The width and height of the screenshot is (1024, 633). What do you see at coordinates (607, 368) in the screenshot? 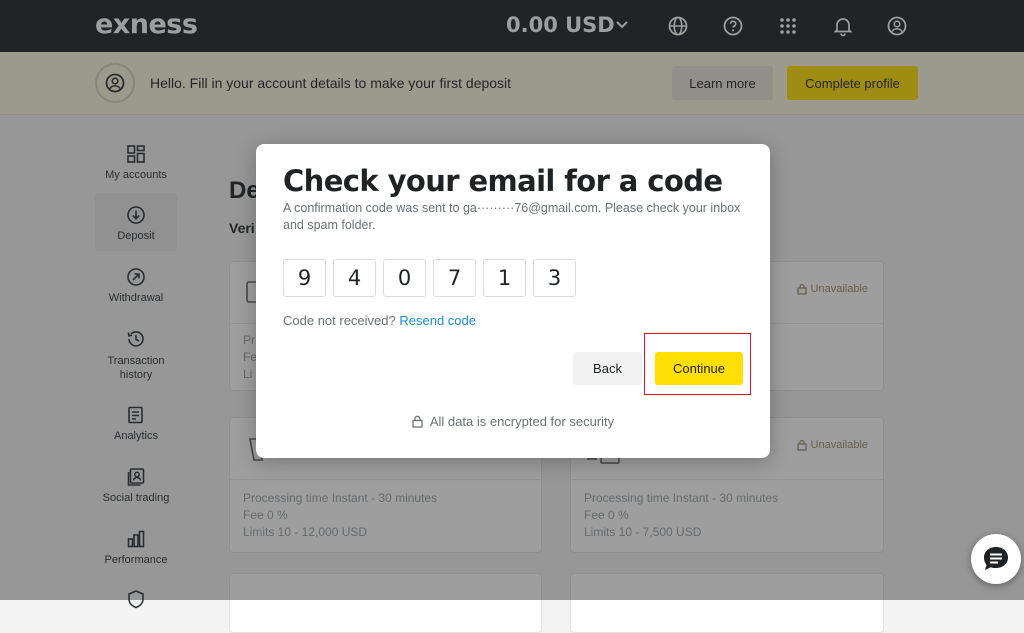
I see `back-button: Back` at bounding box center [607, 368].